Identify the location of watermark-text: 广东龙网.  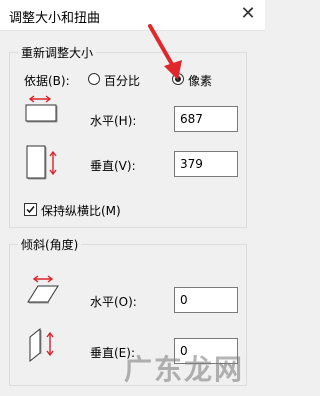
(184, 369).